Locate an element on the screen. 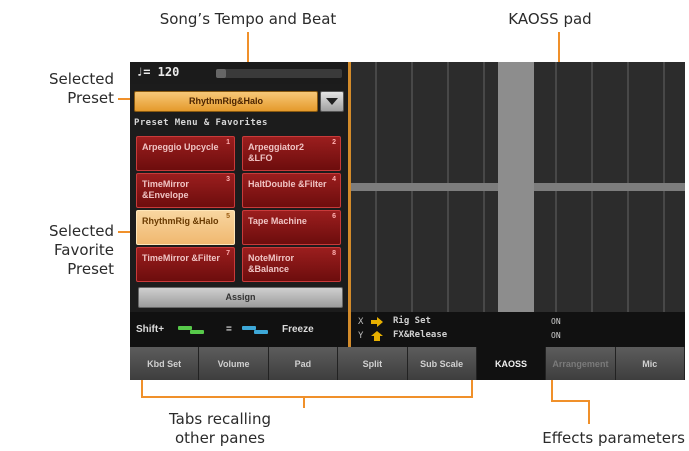 This screenshot has height=451, width=689. tabs-callout: Tabs recalling other panes is located at coordinates (220, 429).